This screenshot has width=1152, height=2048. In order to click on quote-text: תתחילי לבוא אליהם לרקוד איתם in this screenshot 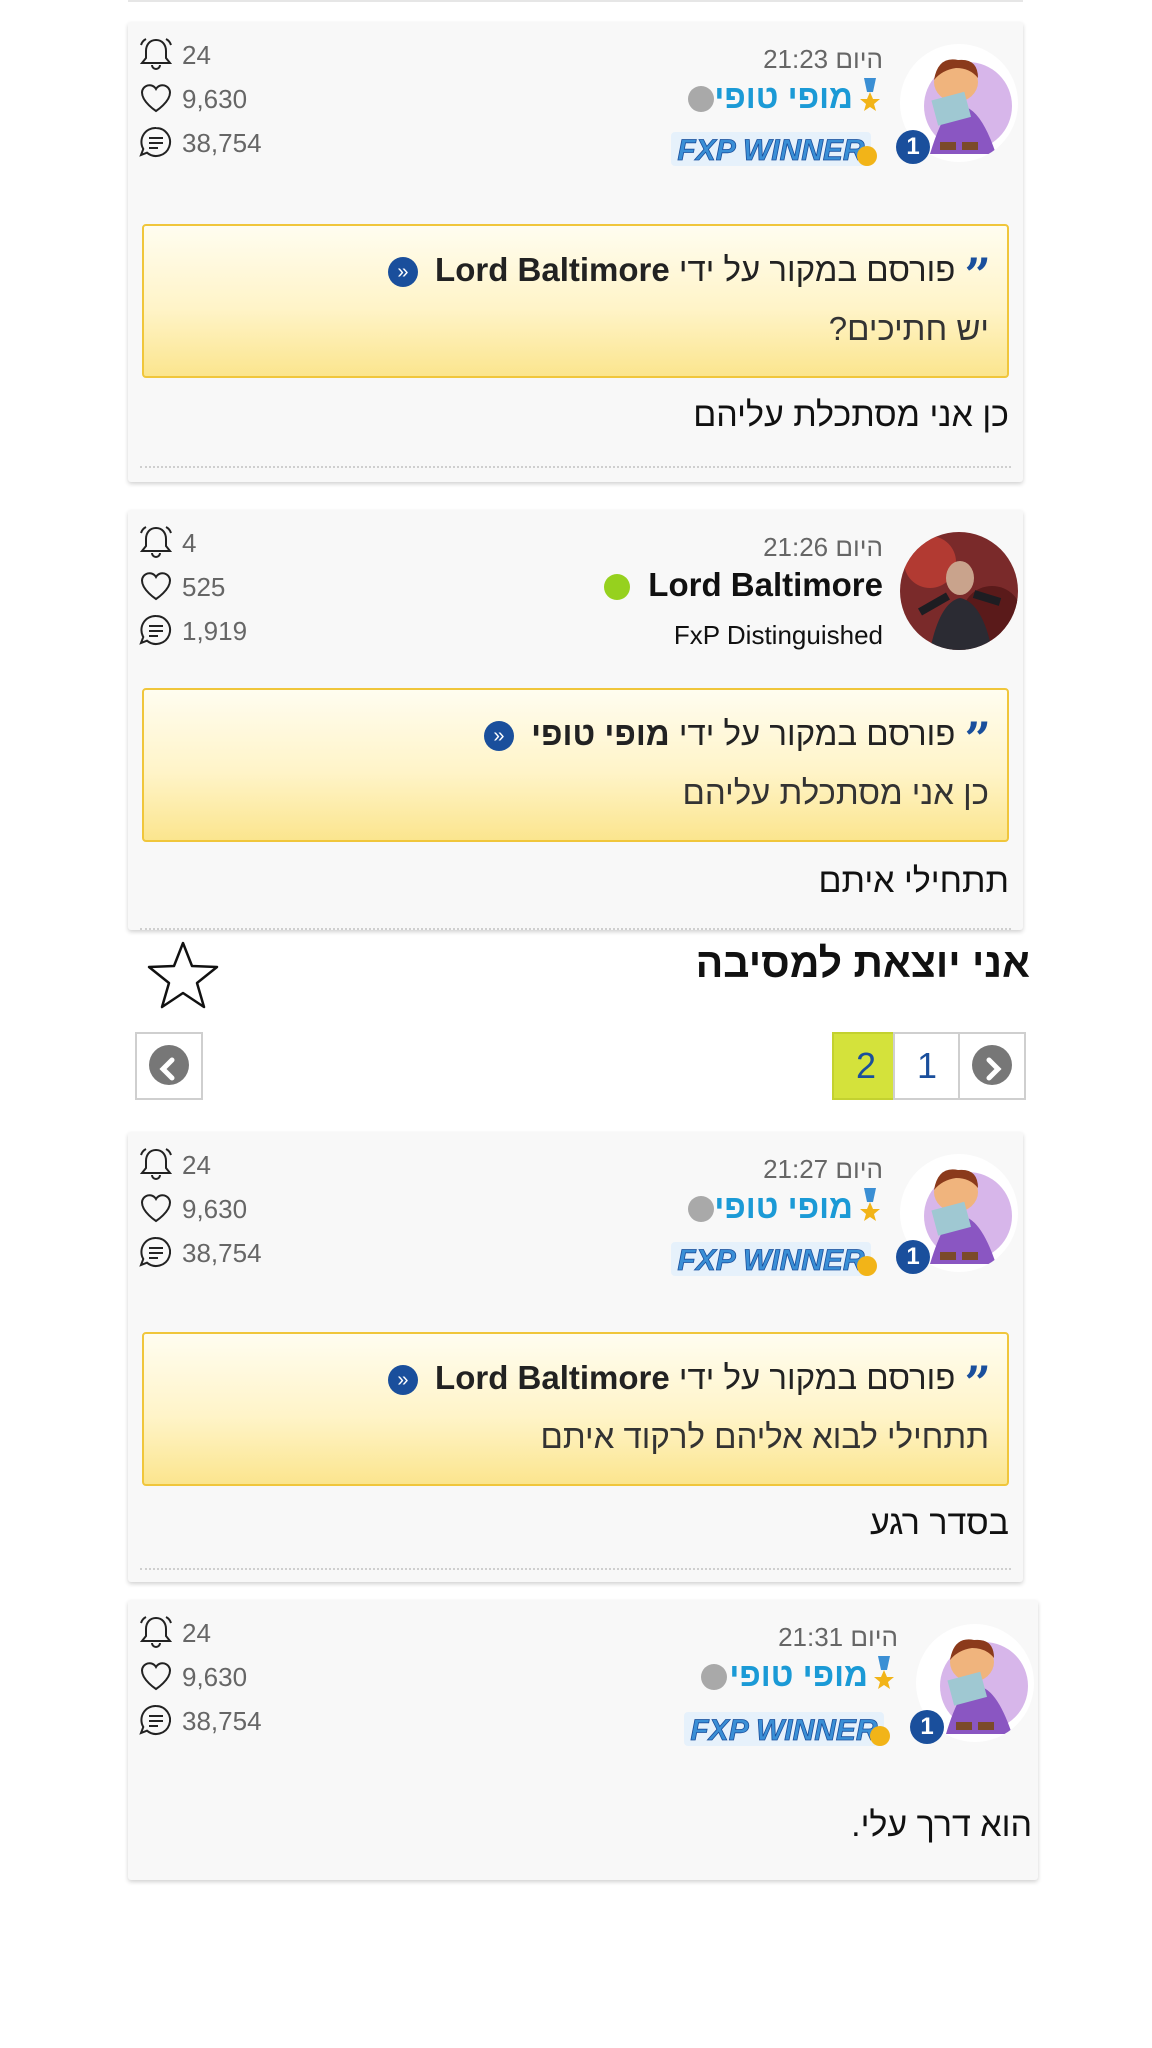, I will do `click(764, 1436)`.